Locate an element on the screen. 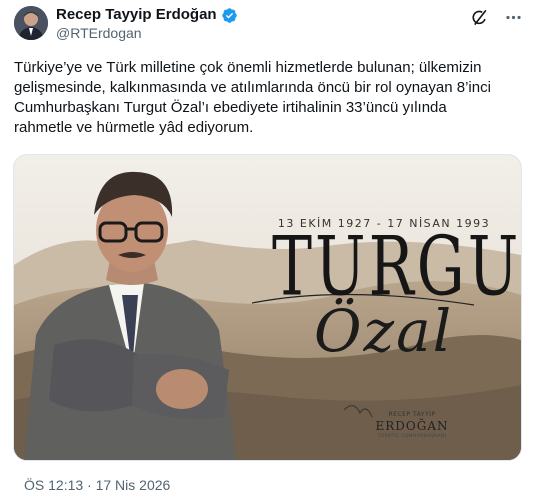 This screenshot has height=501, width=537. banner-first-name: TURGUT is located at coordinates (397, 267).